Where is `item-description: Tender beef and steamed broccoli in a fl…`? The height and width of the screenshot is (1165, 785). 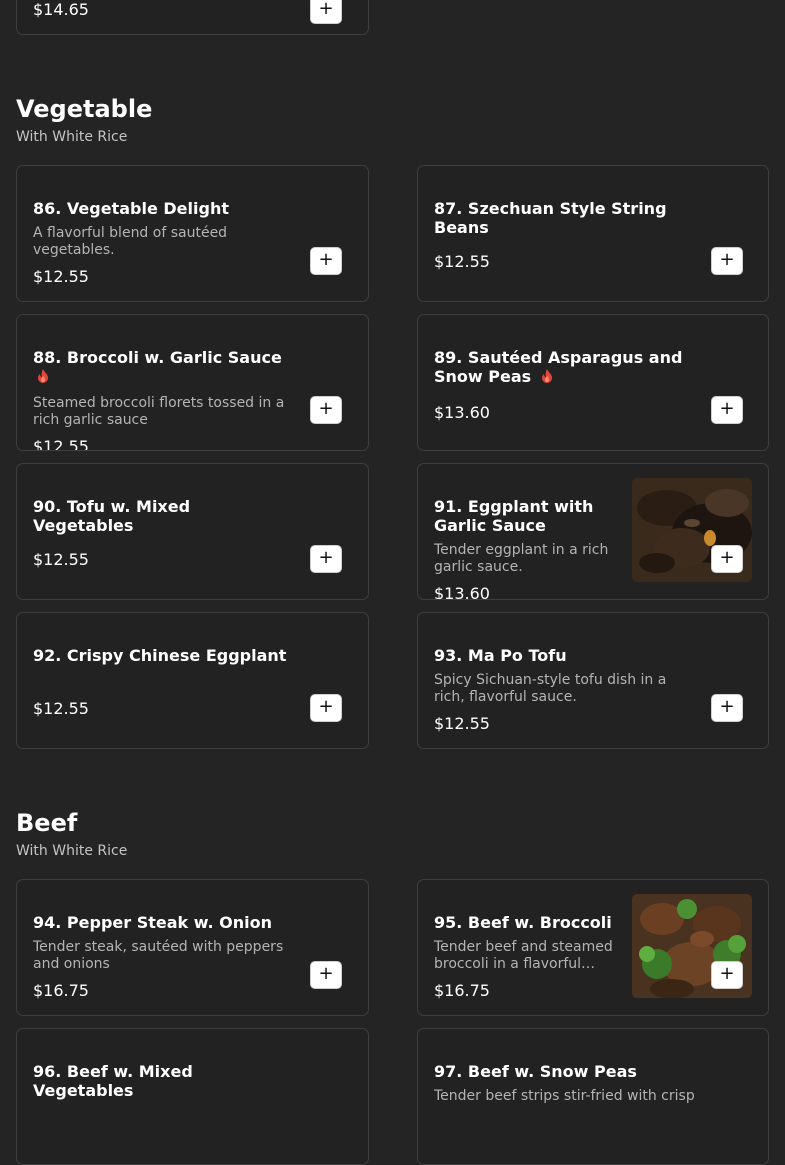 item-description: Tender beef and steamed broccoli in a fl… is located at coordinates (523, 955).